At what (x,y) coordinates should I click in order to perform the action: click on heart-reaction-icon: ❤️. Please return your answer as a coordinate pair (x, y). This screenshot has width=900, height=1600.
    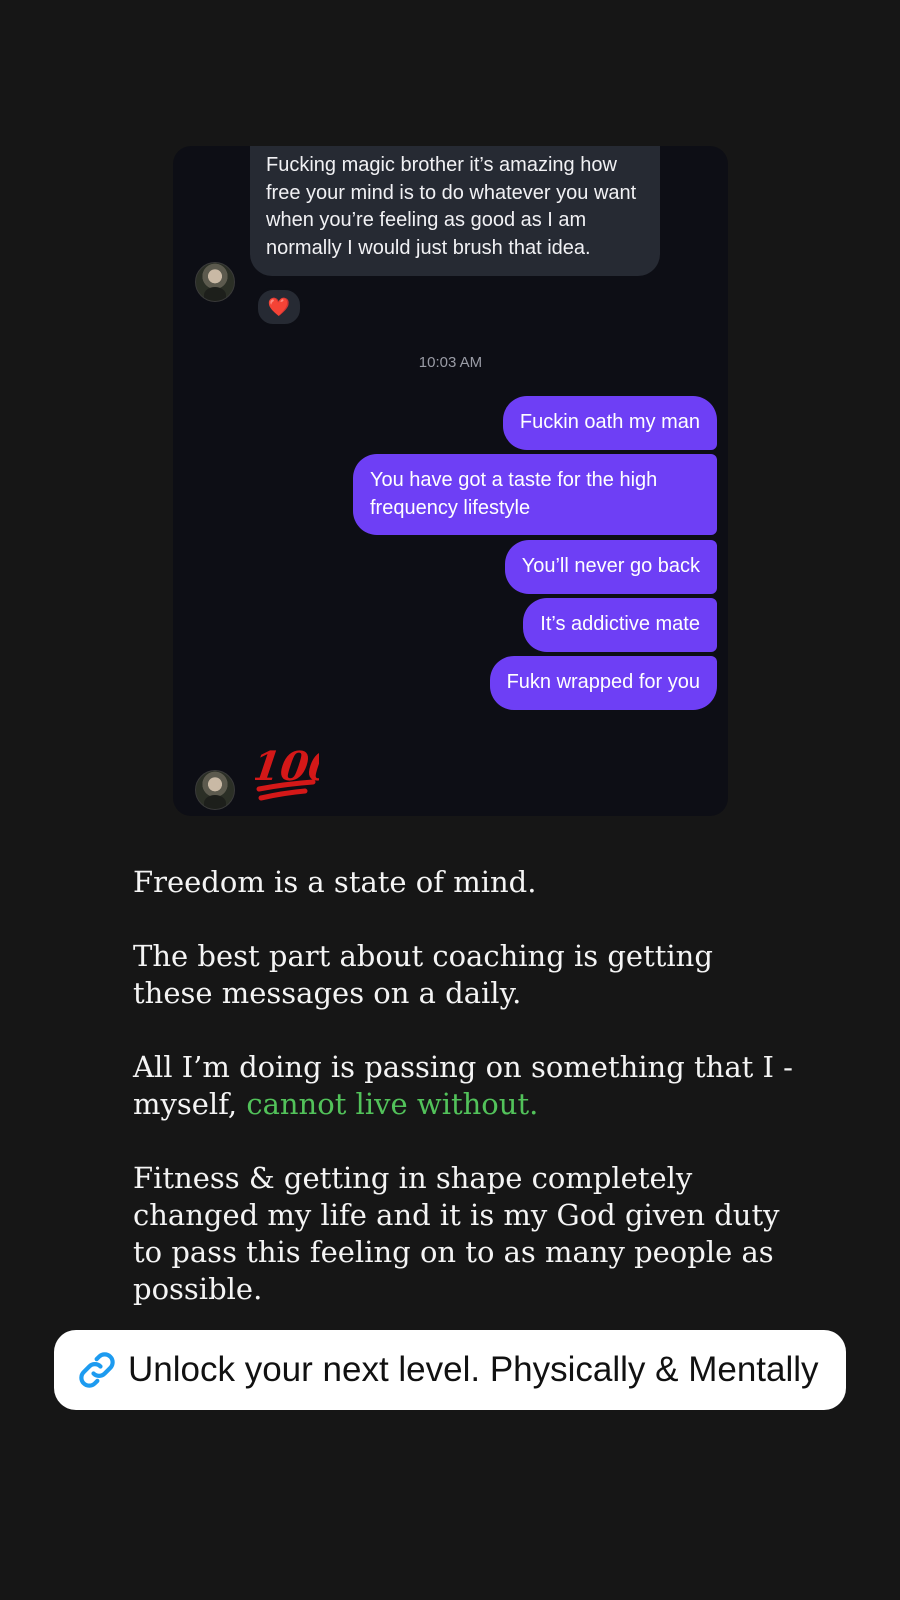
    Looking at the image, I should click on (279, 307).